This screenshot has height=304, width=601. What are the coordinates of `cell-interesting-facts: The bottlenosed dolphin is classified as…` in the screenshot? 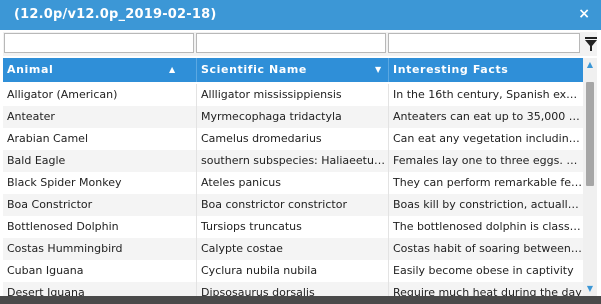 It's located at (485, 227).